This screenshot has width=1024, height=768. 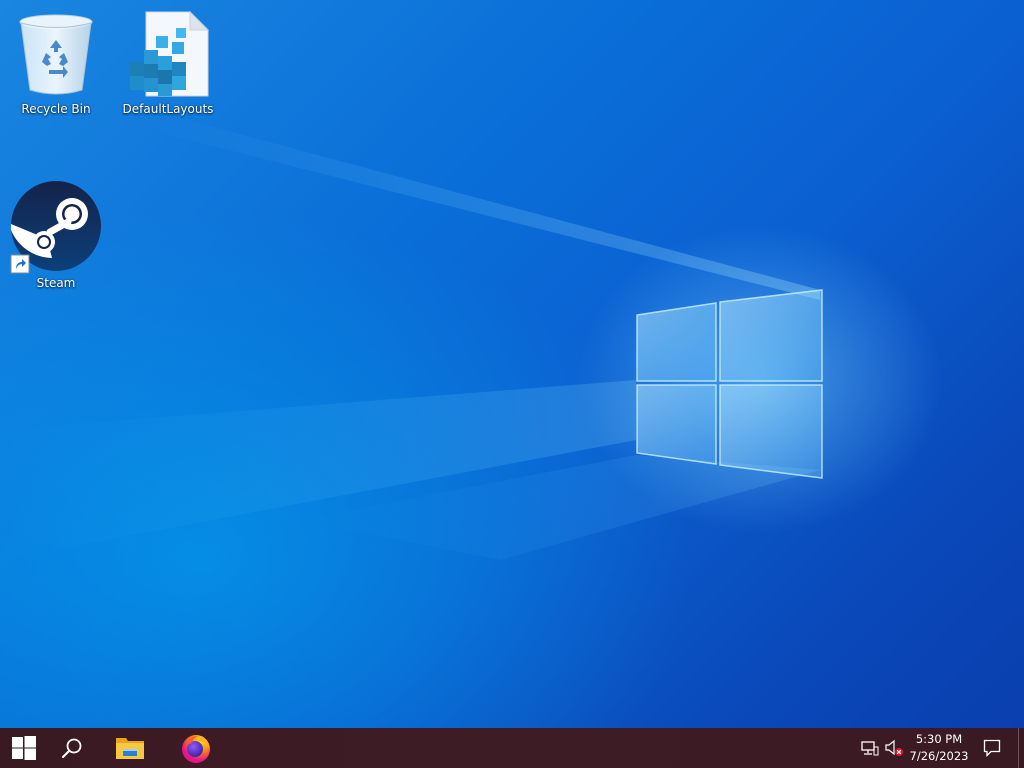 I want to click on desktop-icon-defaultlayouts: DefaultLayouts, so click(x=168, y=63).